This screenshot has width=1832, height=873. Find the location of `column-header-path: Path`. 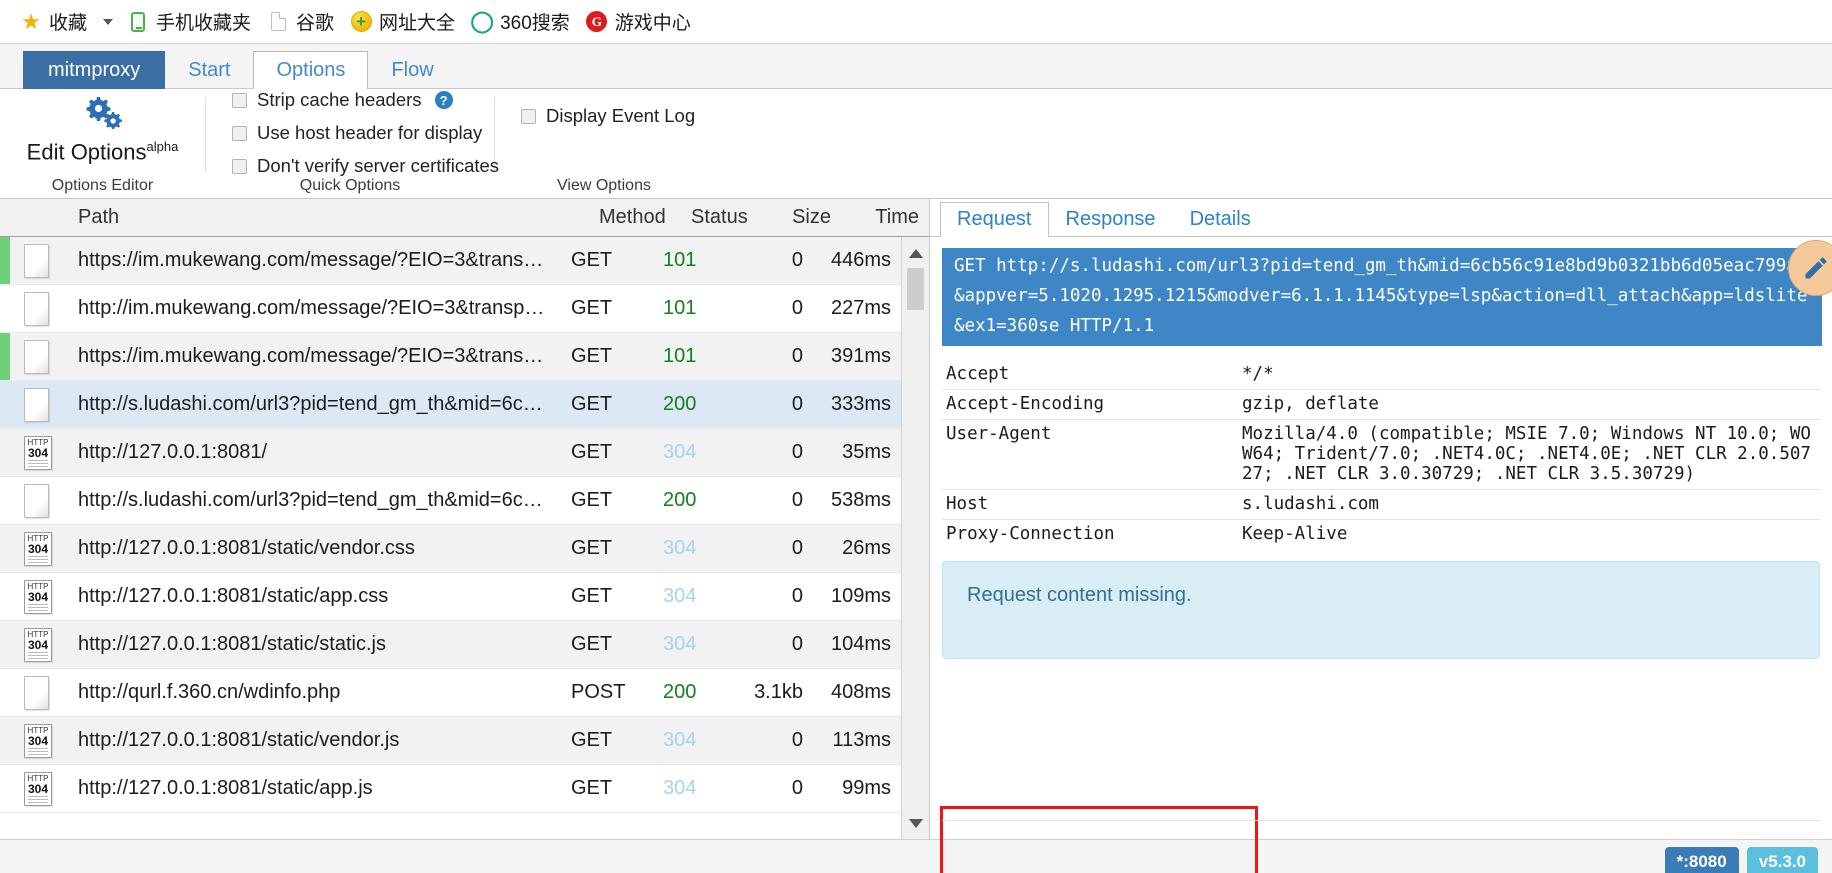

column-header-path: Path is located at coordinates (332, 217).